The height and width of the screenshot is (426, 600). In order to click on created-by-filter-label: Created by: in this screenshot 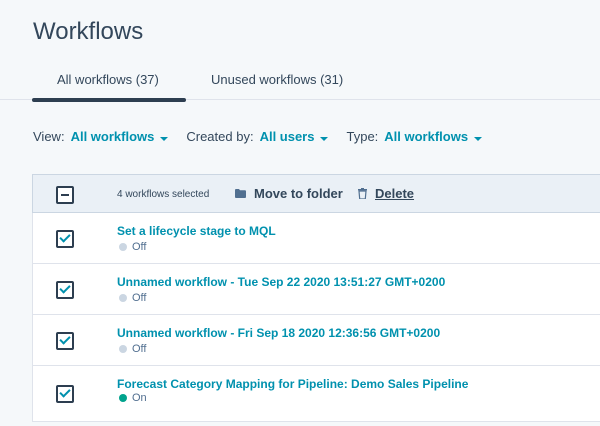, I will do `click(220, 136)`.